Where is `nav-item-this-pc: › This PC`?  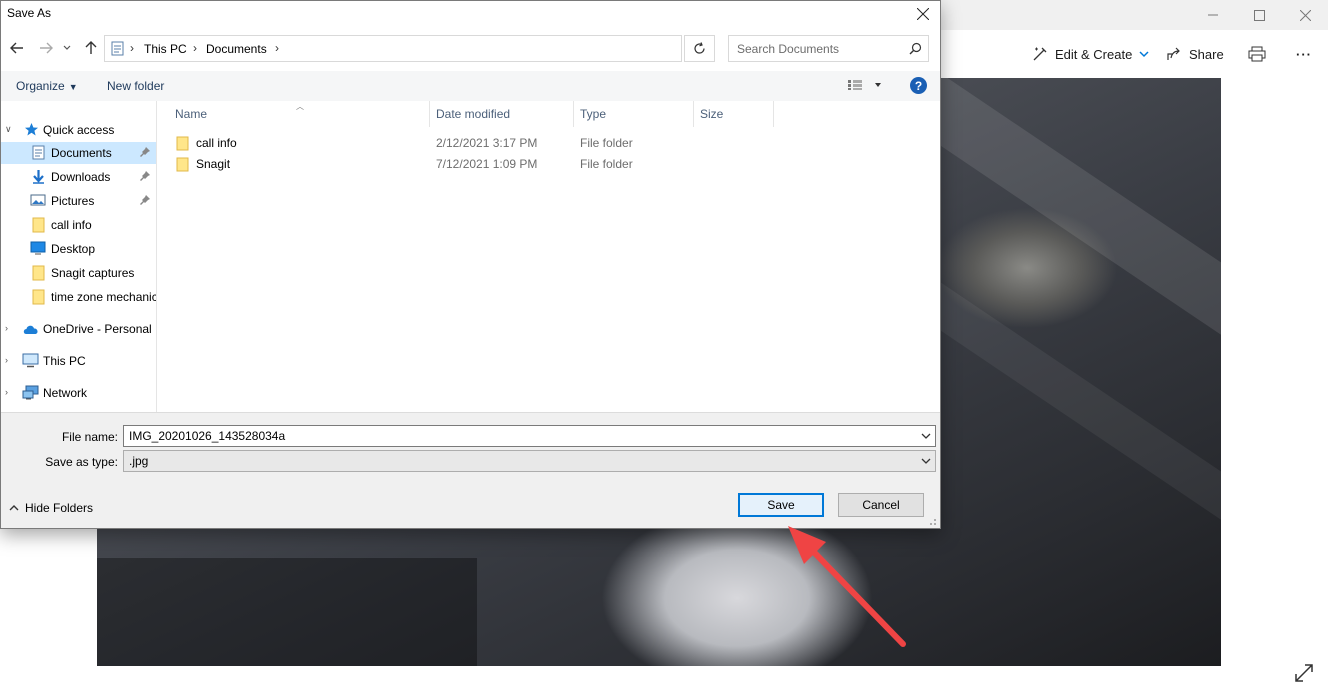 nav-item-this-pc: › This PC is located at coordinates (78, 361).